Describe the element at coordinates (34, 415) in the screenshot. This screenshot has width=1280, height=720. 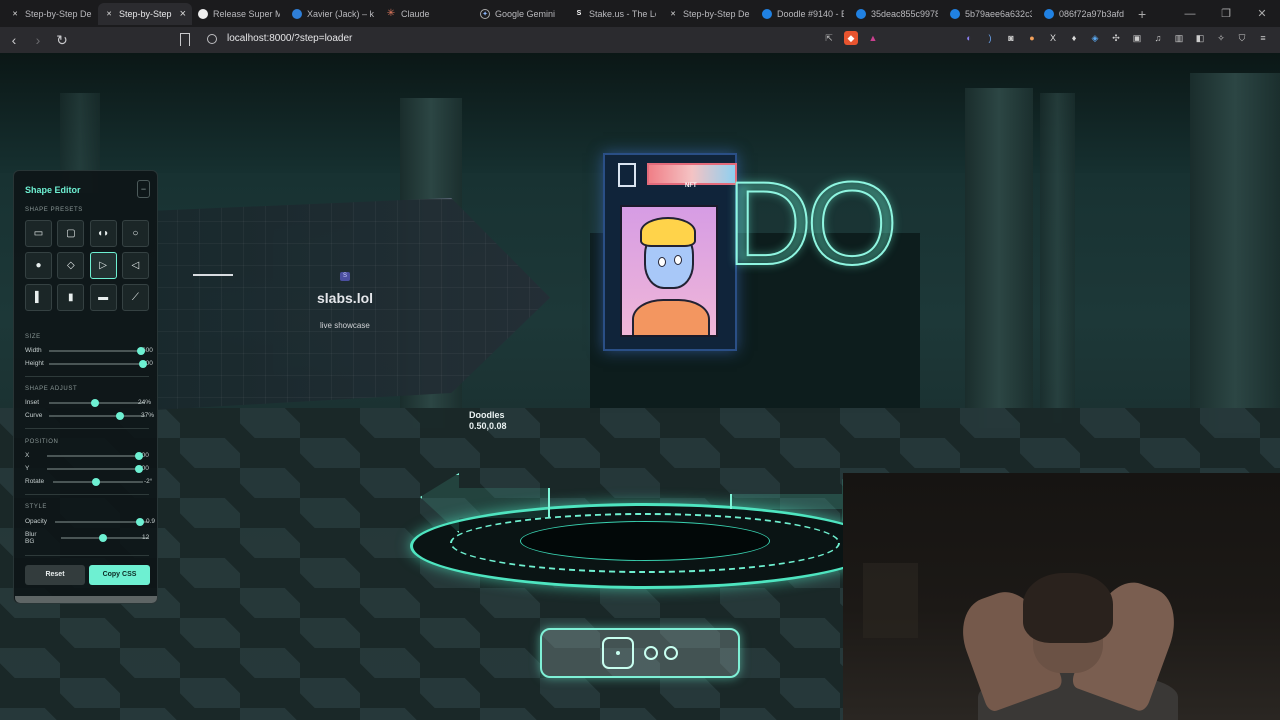
I see `slider-label: Curve` at that location.